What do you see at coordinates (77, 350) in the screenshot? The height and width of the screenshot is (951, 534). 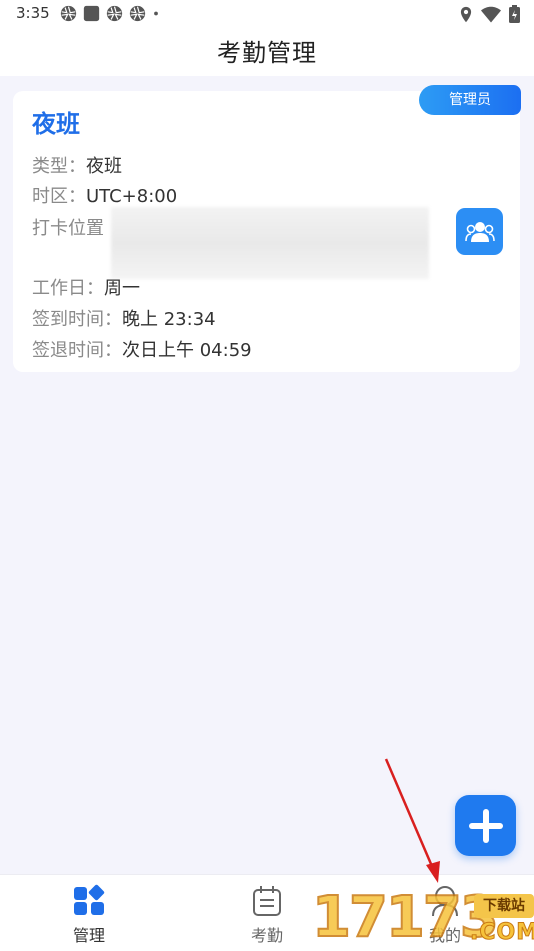 I see `checkout-label: 签退时间：` at bounding box center [77, 350].